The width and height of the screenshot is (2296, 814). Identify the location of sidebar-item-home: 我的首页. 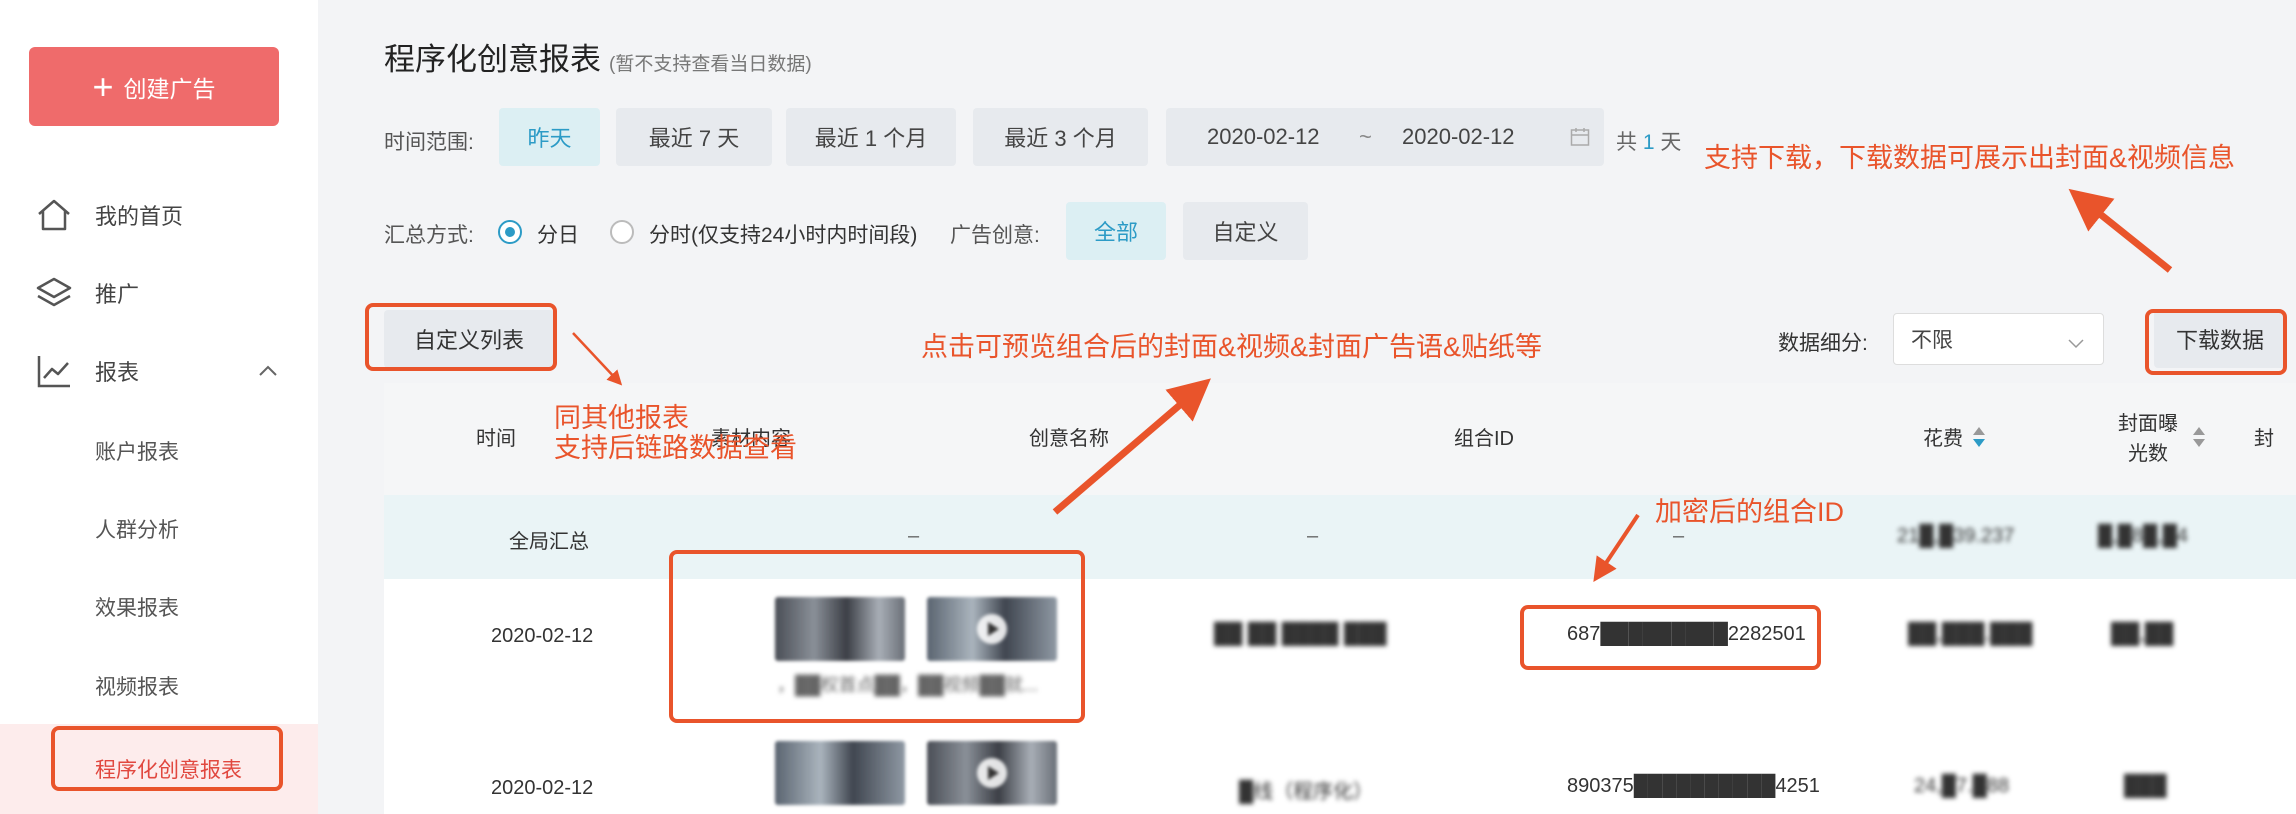
(159, 215).